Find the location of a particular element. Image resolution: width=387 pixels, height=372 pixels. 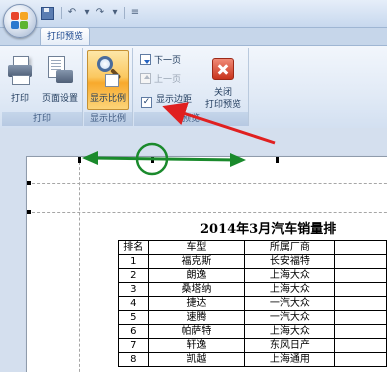

table-row: 6 帕萨特 上海大众 is located at coordinates (252, 331).